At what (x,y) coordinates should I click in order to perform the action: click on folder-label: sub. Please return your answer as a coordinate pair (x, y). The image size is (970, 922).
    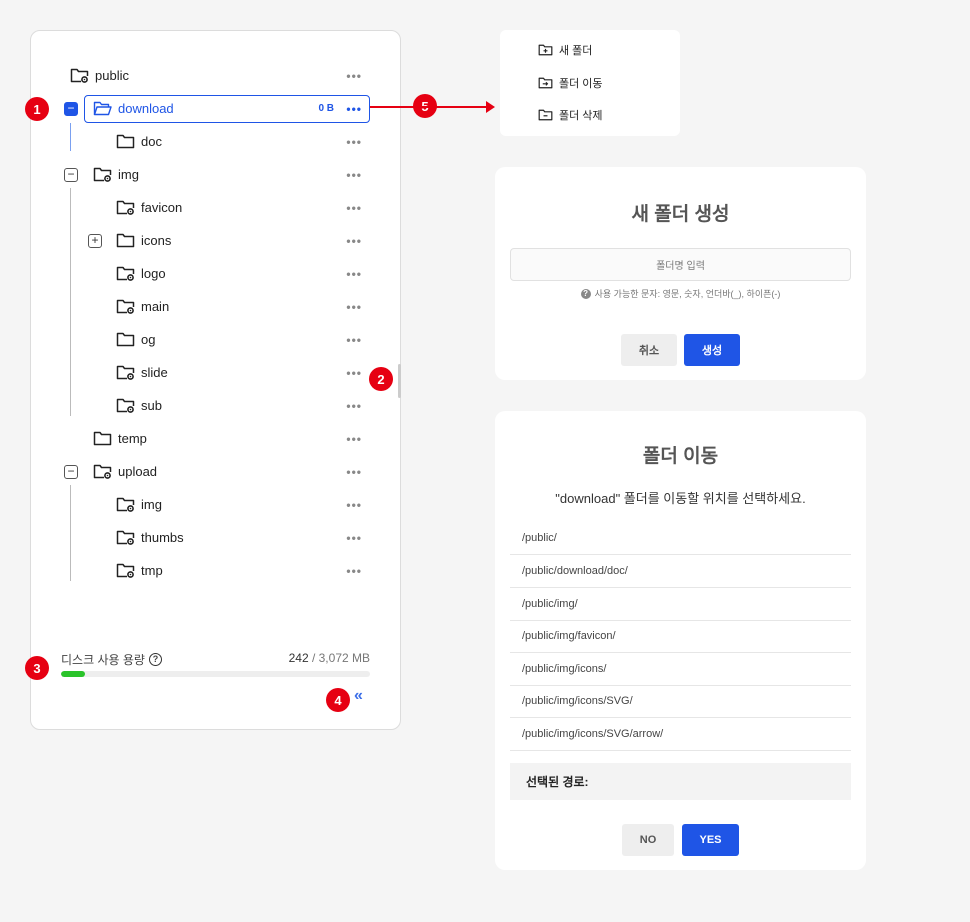
    Looking at the image, I should click on (151, 405).